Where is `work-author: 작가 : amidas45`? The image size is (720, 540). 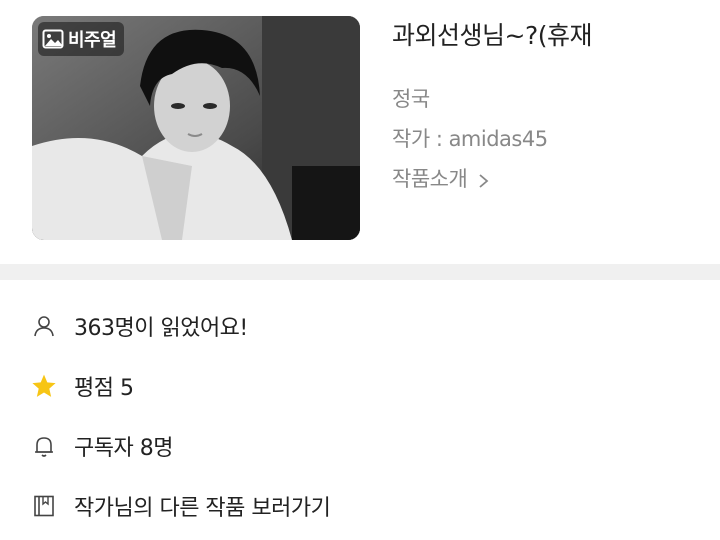
work-author: 작가 : amidas45 is located at coordinates (556, 139).